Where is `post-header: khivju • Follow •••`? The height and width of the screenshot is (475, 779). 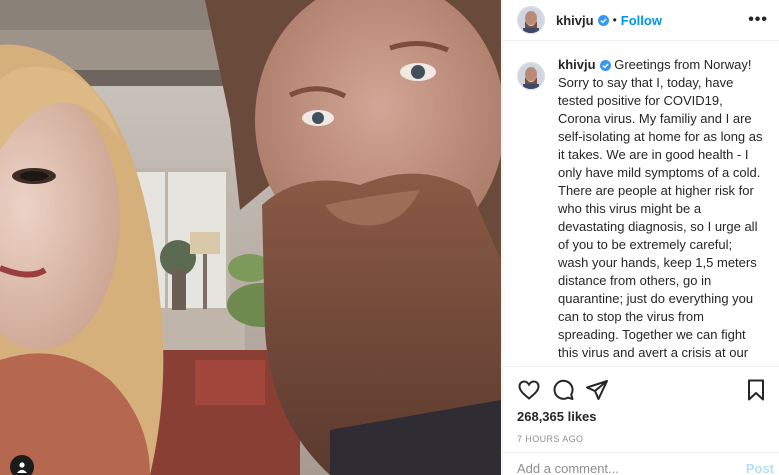 post-header: khivju • Follow ••• is located at coordinates (641, 20).